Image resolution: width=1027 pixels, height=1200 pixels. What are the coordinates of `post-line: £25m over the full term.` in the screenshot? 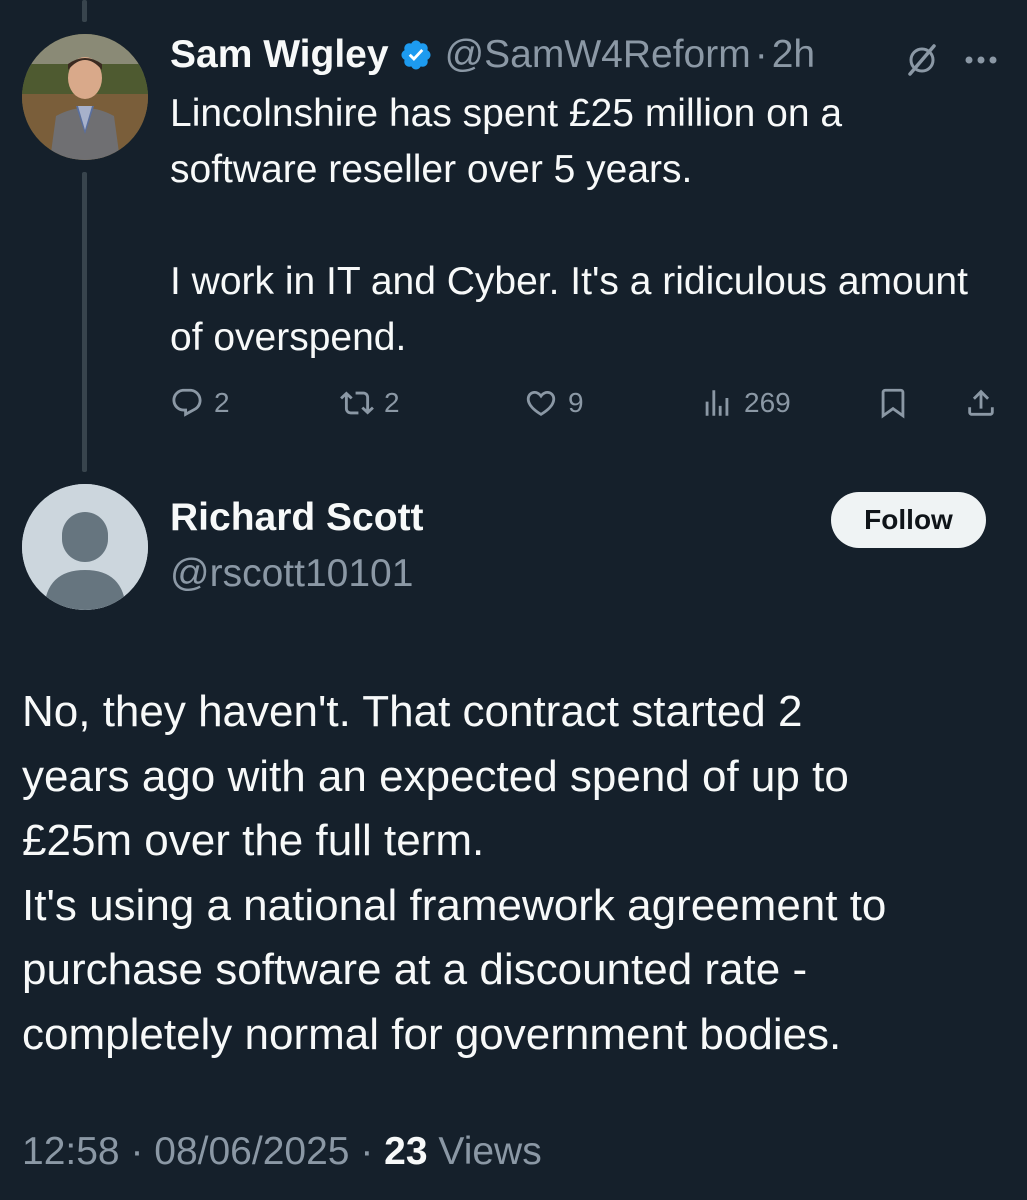 It's located at (253, 840).